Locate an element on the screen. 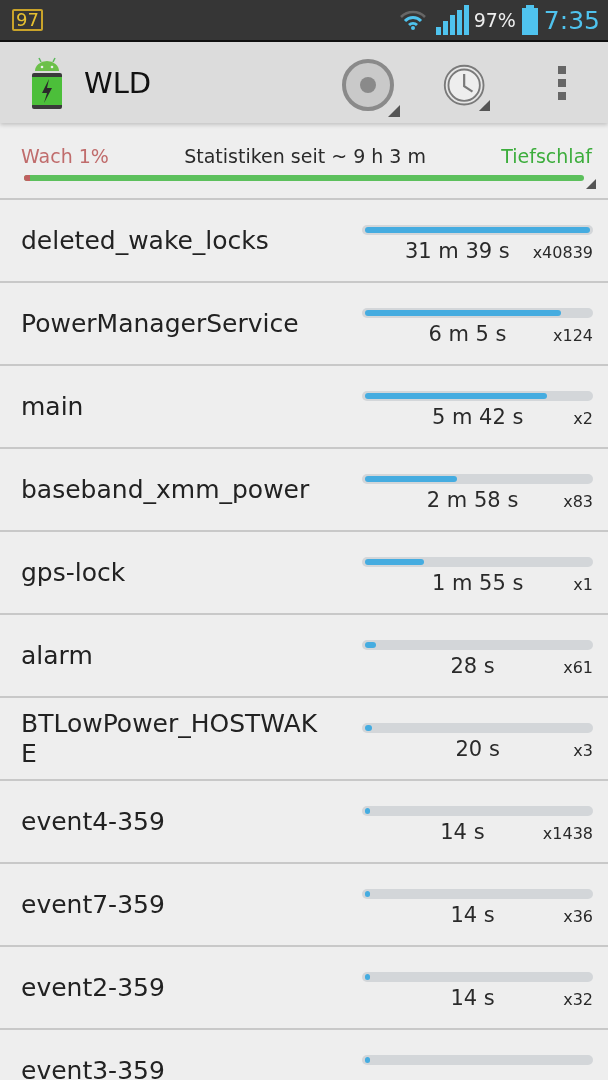 This screenshot has height=1080, width=608. disc-icon is located at coordinates (370, 86).